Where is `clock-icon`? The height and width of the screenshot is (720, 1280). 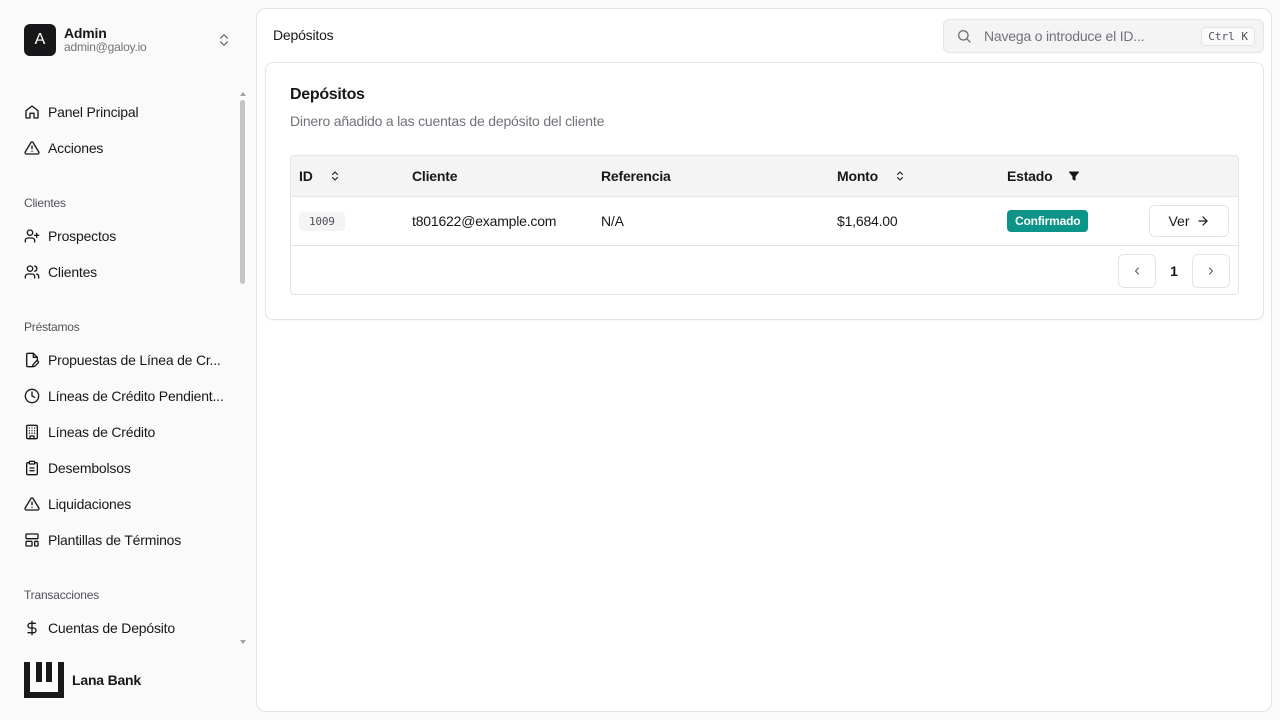
clock-icon is located at coordinates (32, 396).